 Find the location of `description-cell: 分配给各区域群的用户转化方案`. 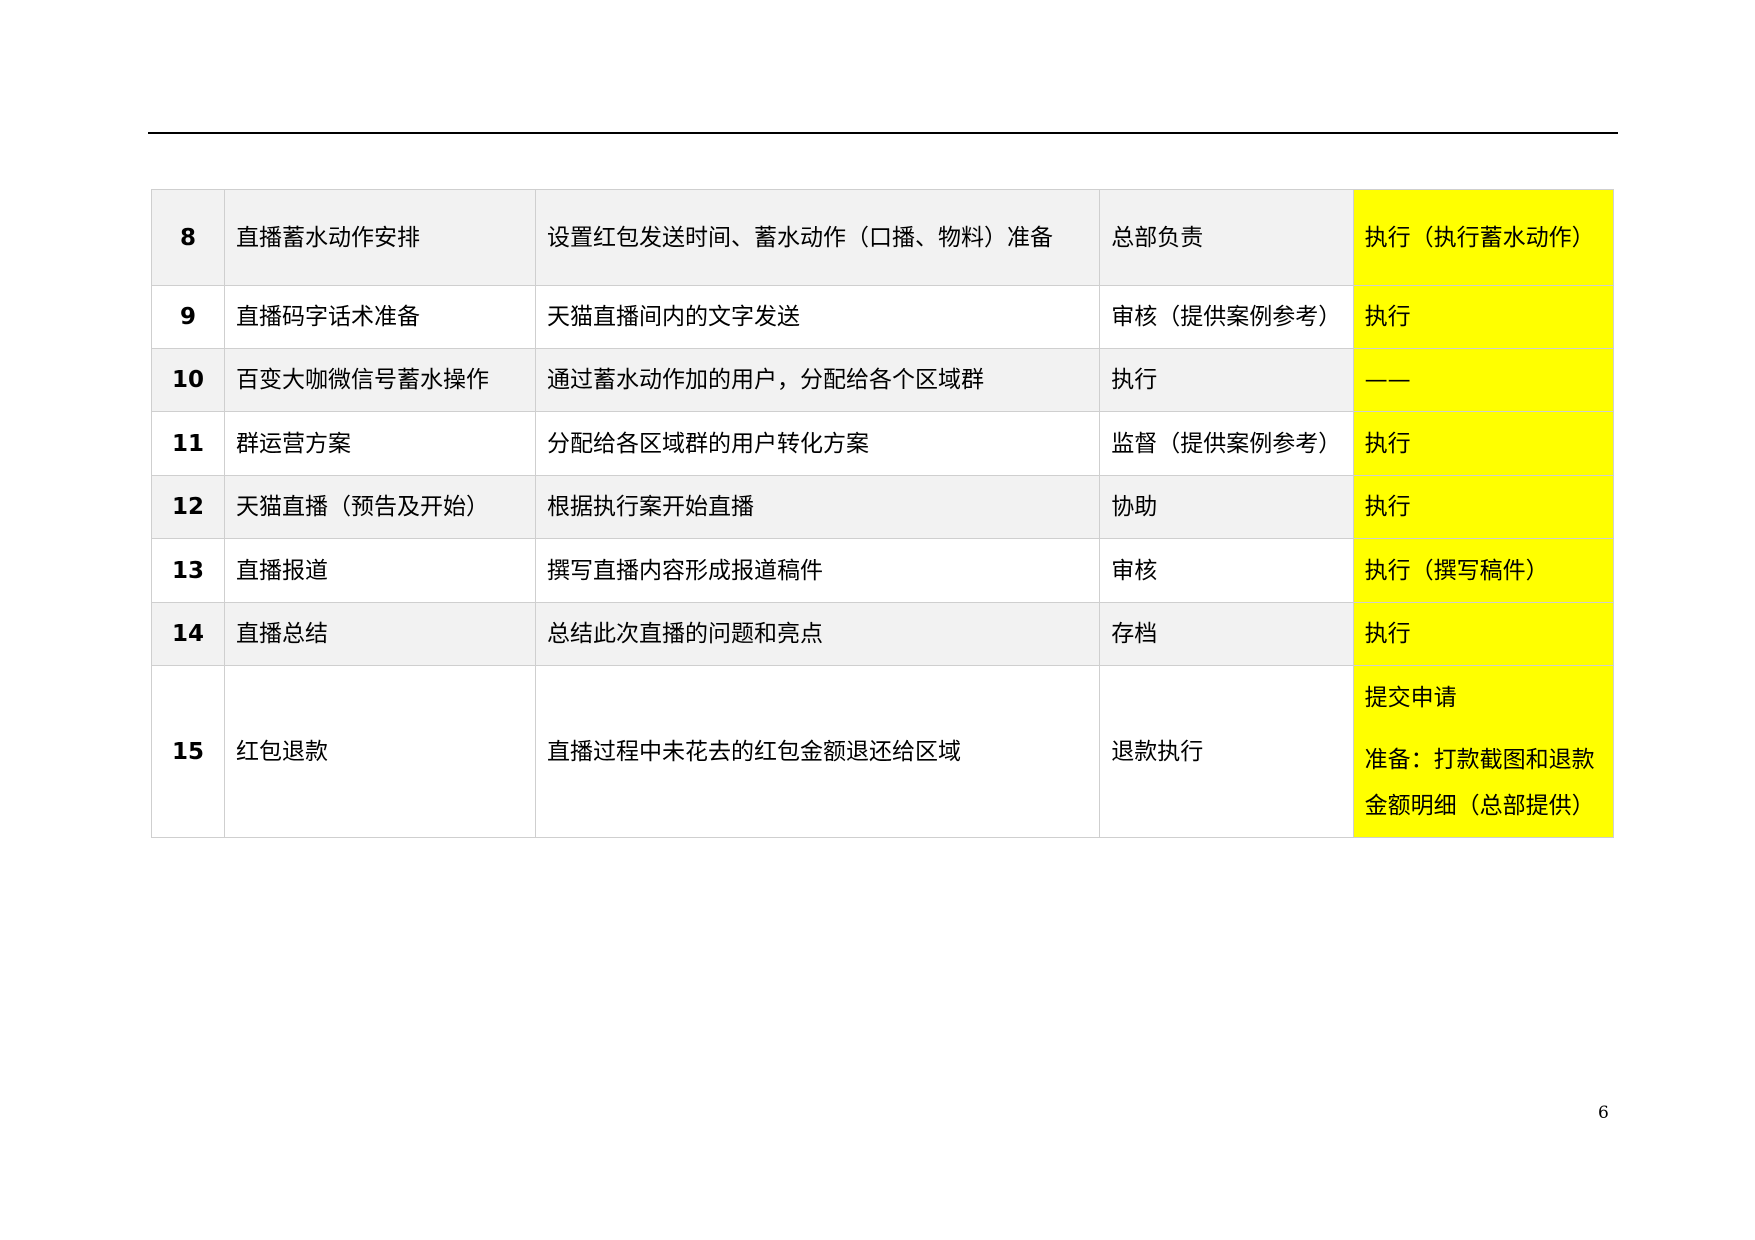

description-cell: 分配给各区域群的用户转化方案 is located at coordinates (817, 443).